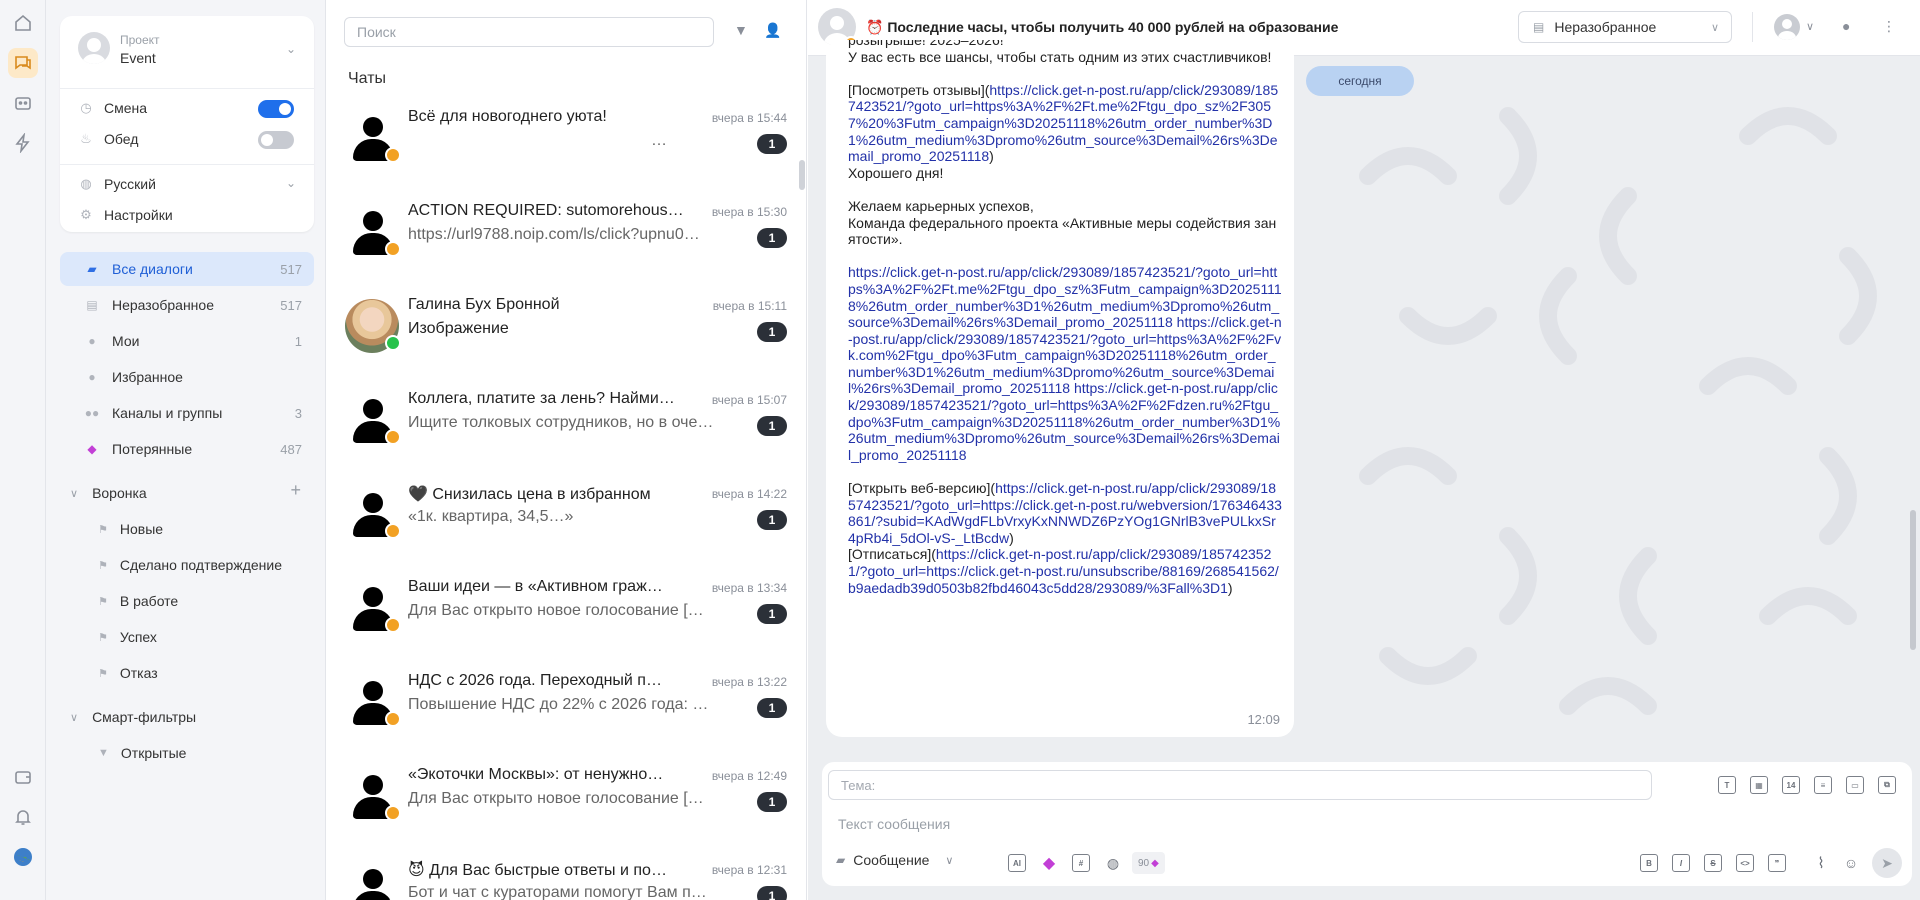  What do you see at coordinates (276, 140) in the screenshot?
I see `lunch-toggle` at bounding box center [276, 140].